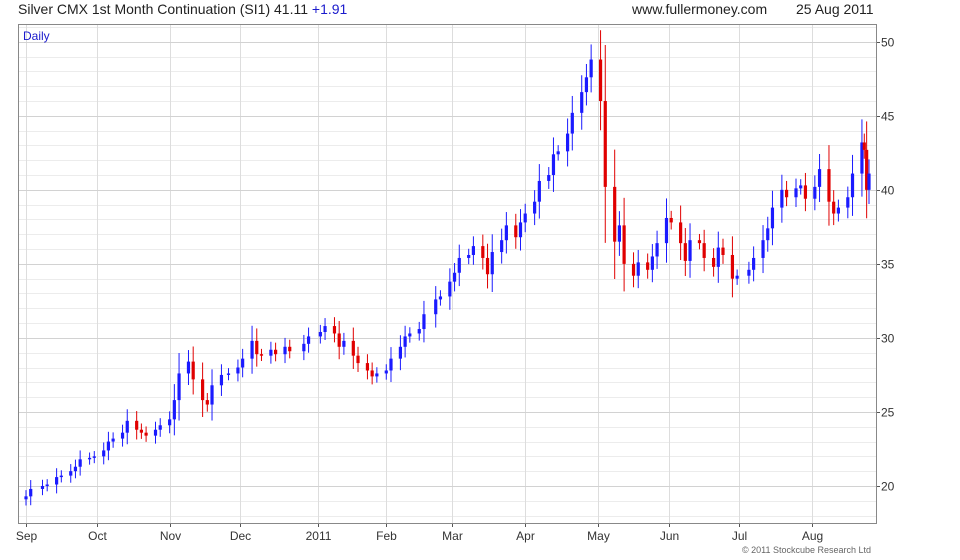 This screenshot has height=560, width=960. Describe the element at coordinates (240, 536) in the screenshot. I see `x-tick-label: Dec` at that location.